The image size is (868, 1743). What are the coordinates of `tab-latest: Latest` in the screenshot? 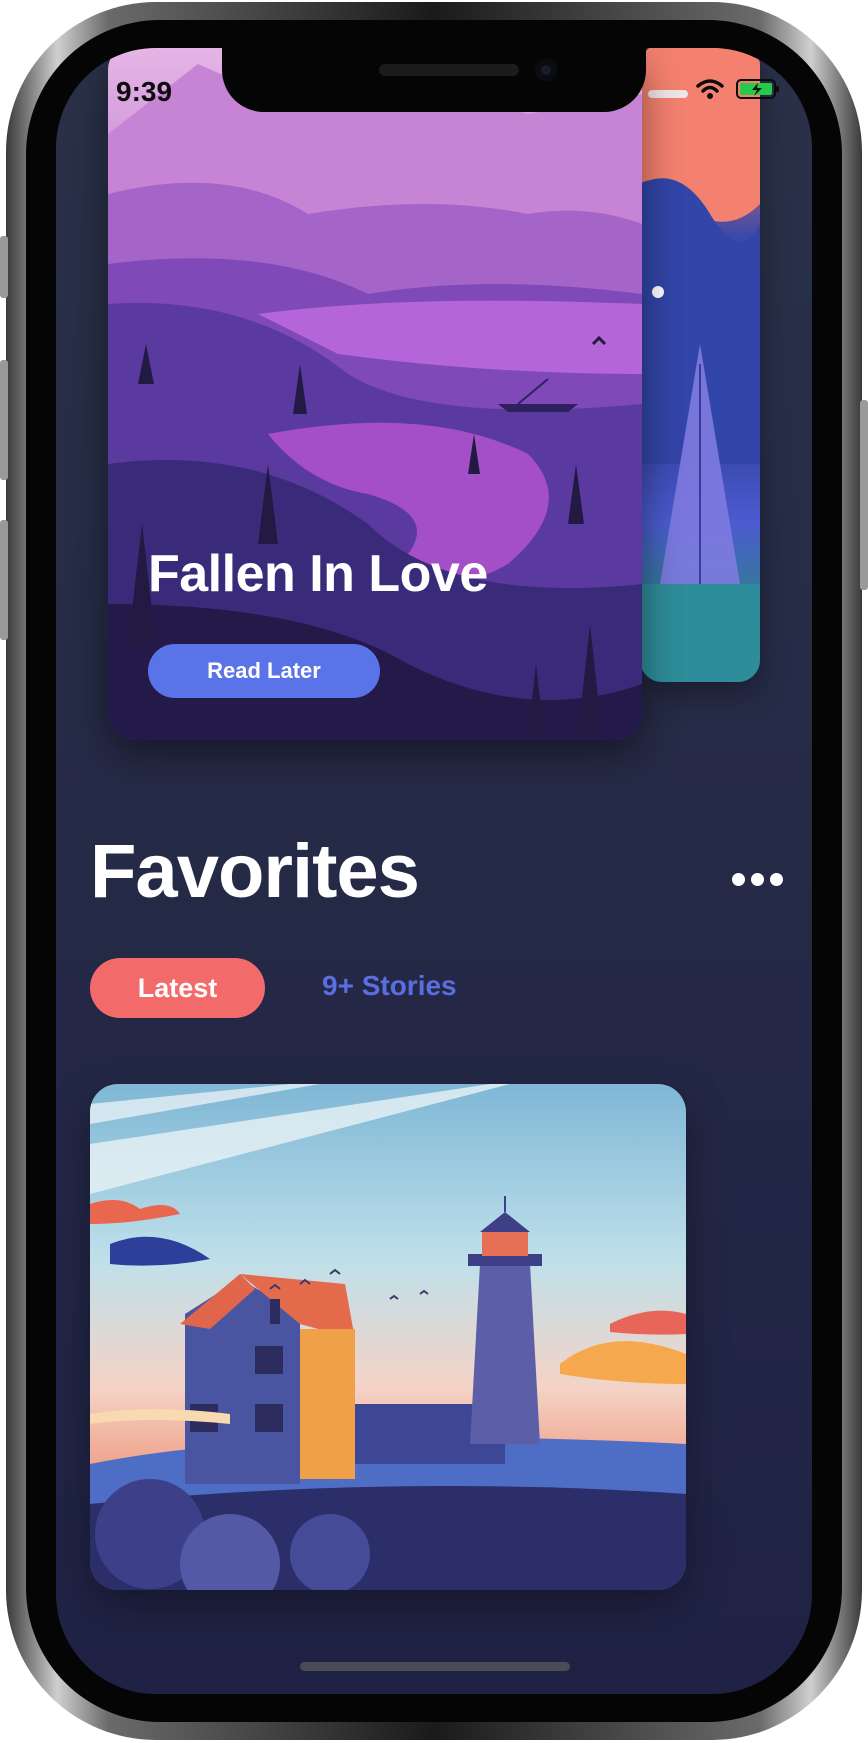 It's located at (177, 988).